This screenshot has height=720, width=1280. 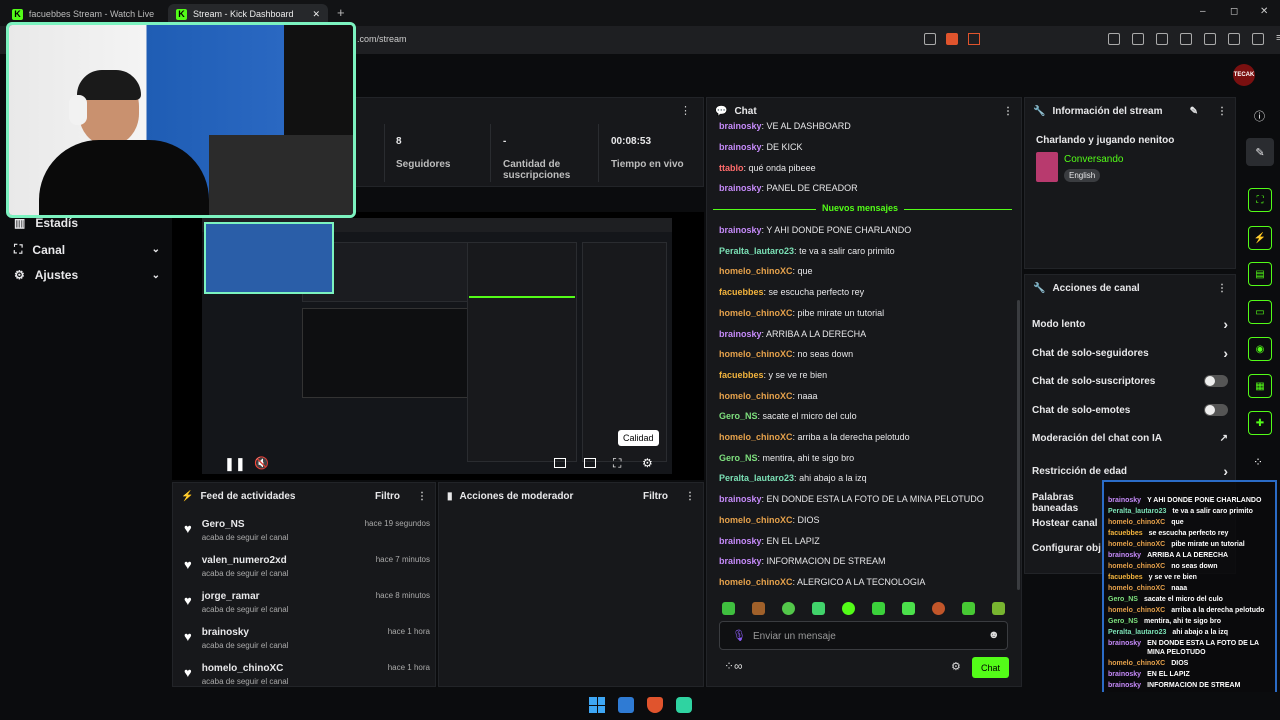 I want to click on trend-chart-icon: ↗, so click(x=1224, y=438).